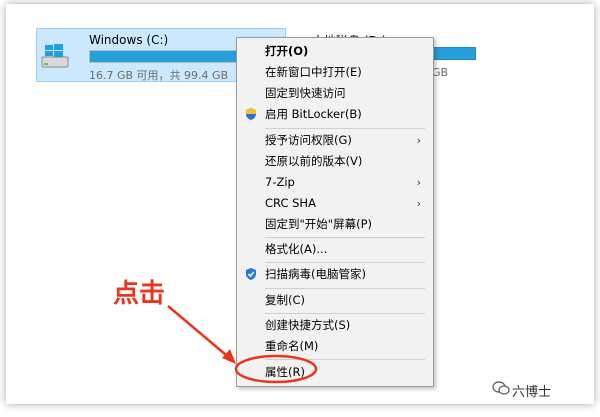 This screenshot has width=600, height=417. Describe the element at coordinates (242, 344) in the screenshot. I see `annotation-overlay` at that location.